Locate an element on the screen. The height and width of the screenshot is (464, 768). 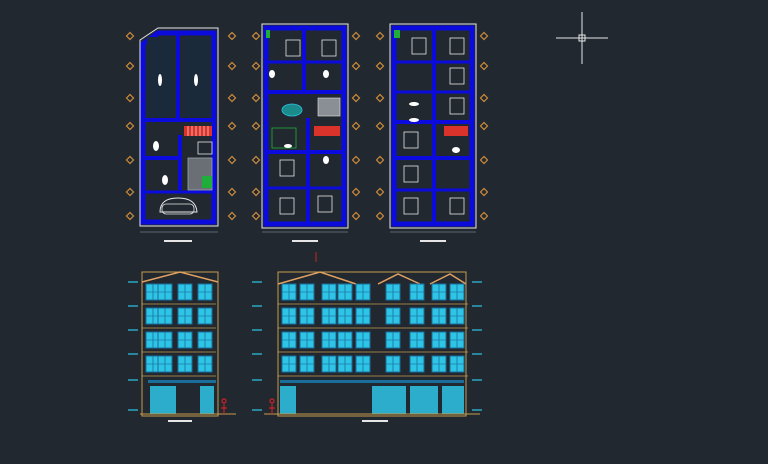
kitchen-block is located at coordinates (329, 107).